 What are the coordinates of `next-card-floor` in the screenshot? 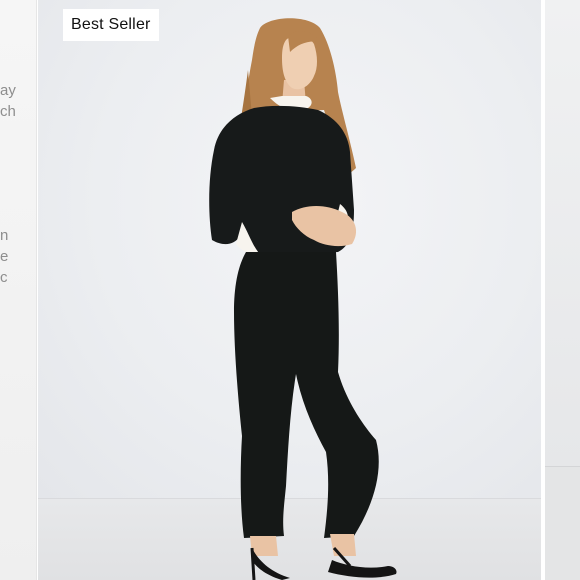 It's located at (562, 523).